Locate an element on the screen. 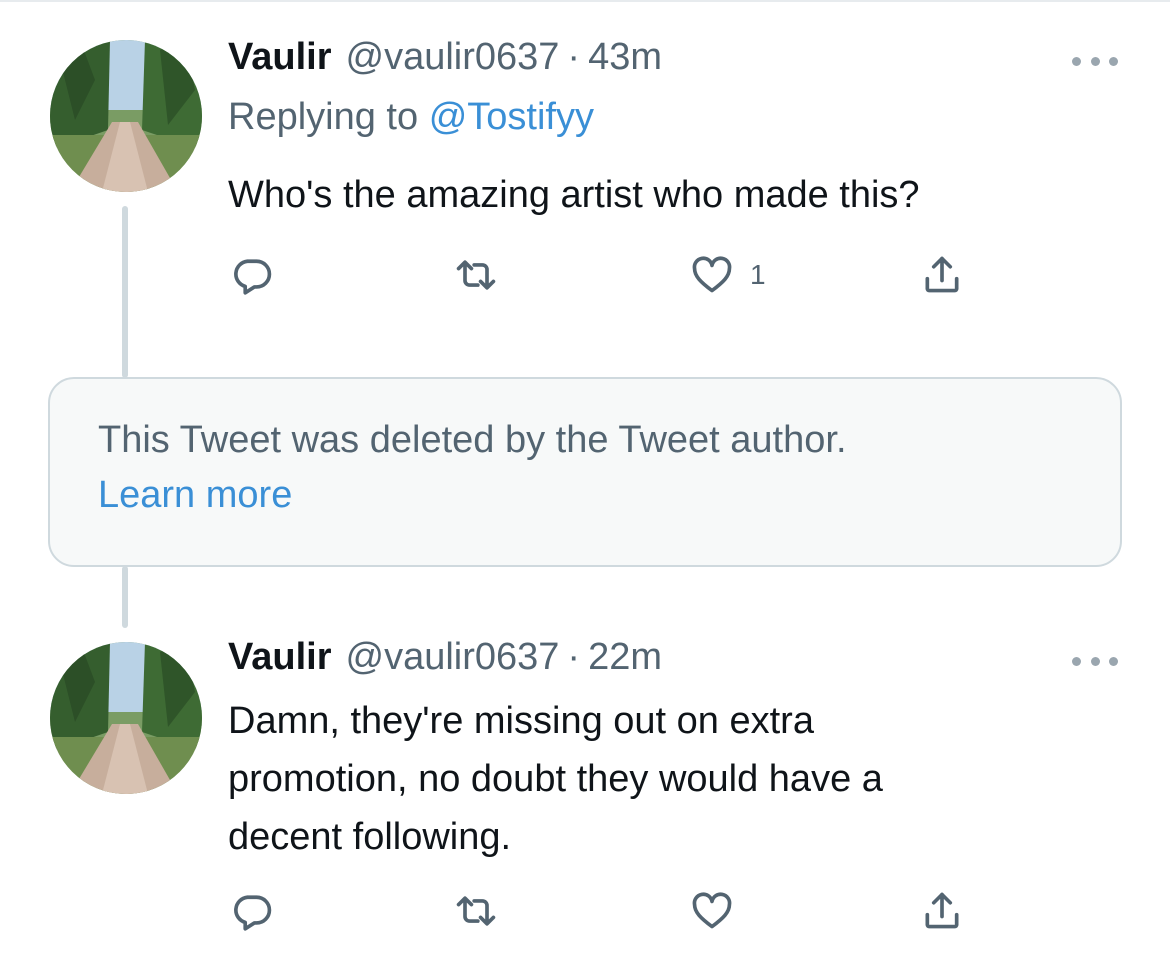 The height and width of the screenshot is (961, 1170). tweet-text-line: decent following. is located at coordinates (370, 837).